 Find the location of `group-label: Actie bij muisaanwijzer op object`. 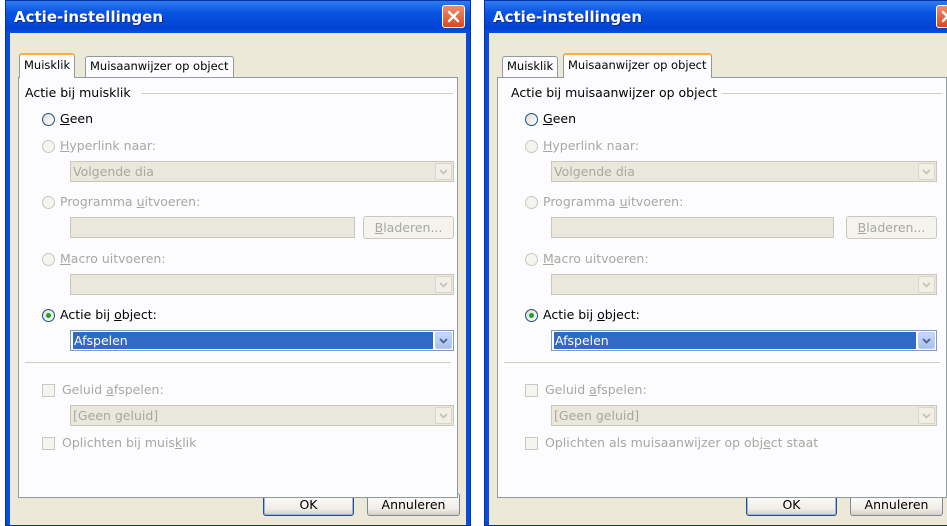

group-label: Actie bij muisaanwijzer op object is located at coordinates (614, 92).